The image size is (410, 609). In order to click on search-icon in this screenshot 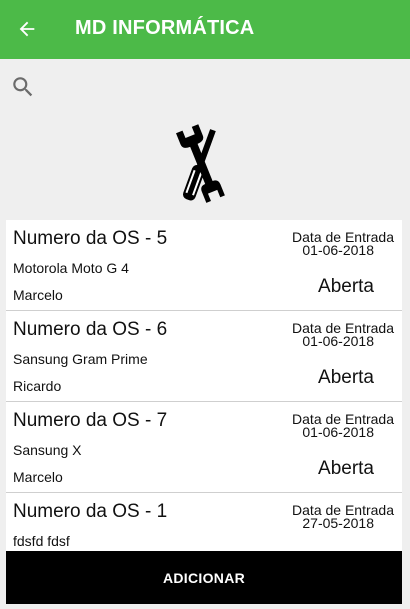, I will do `click(23, 87)`.